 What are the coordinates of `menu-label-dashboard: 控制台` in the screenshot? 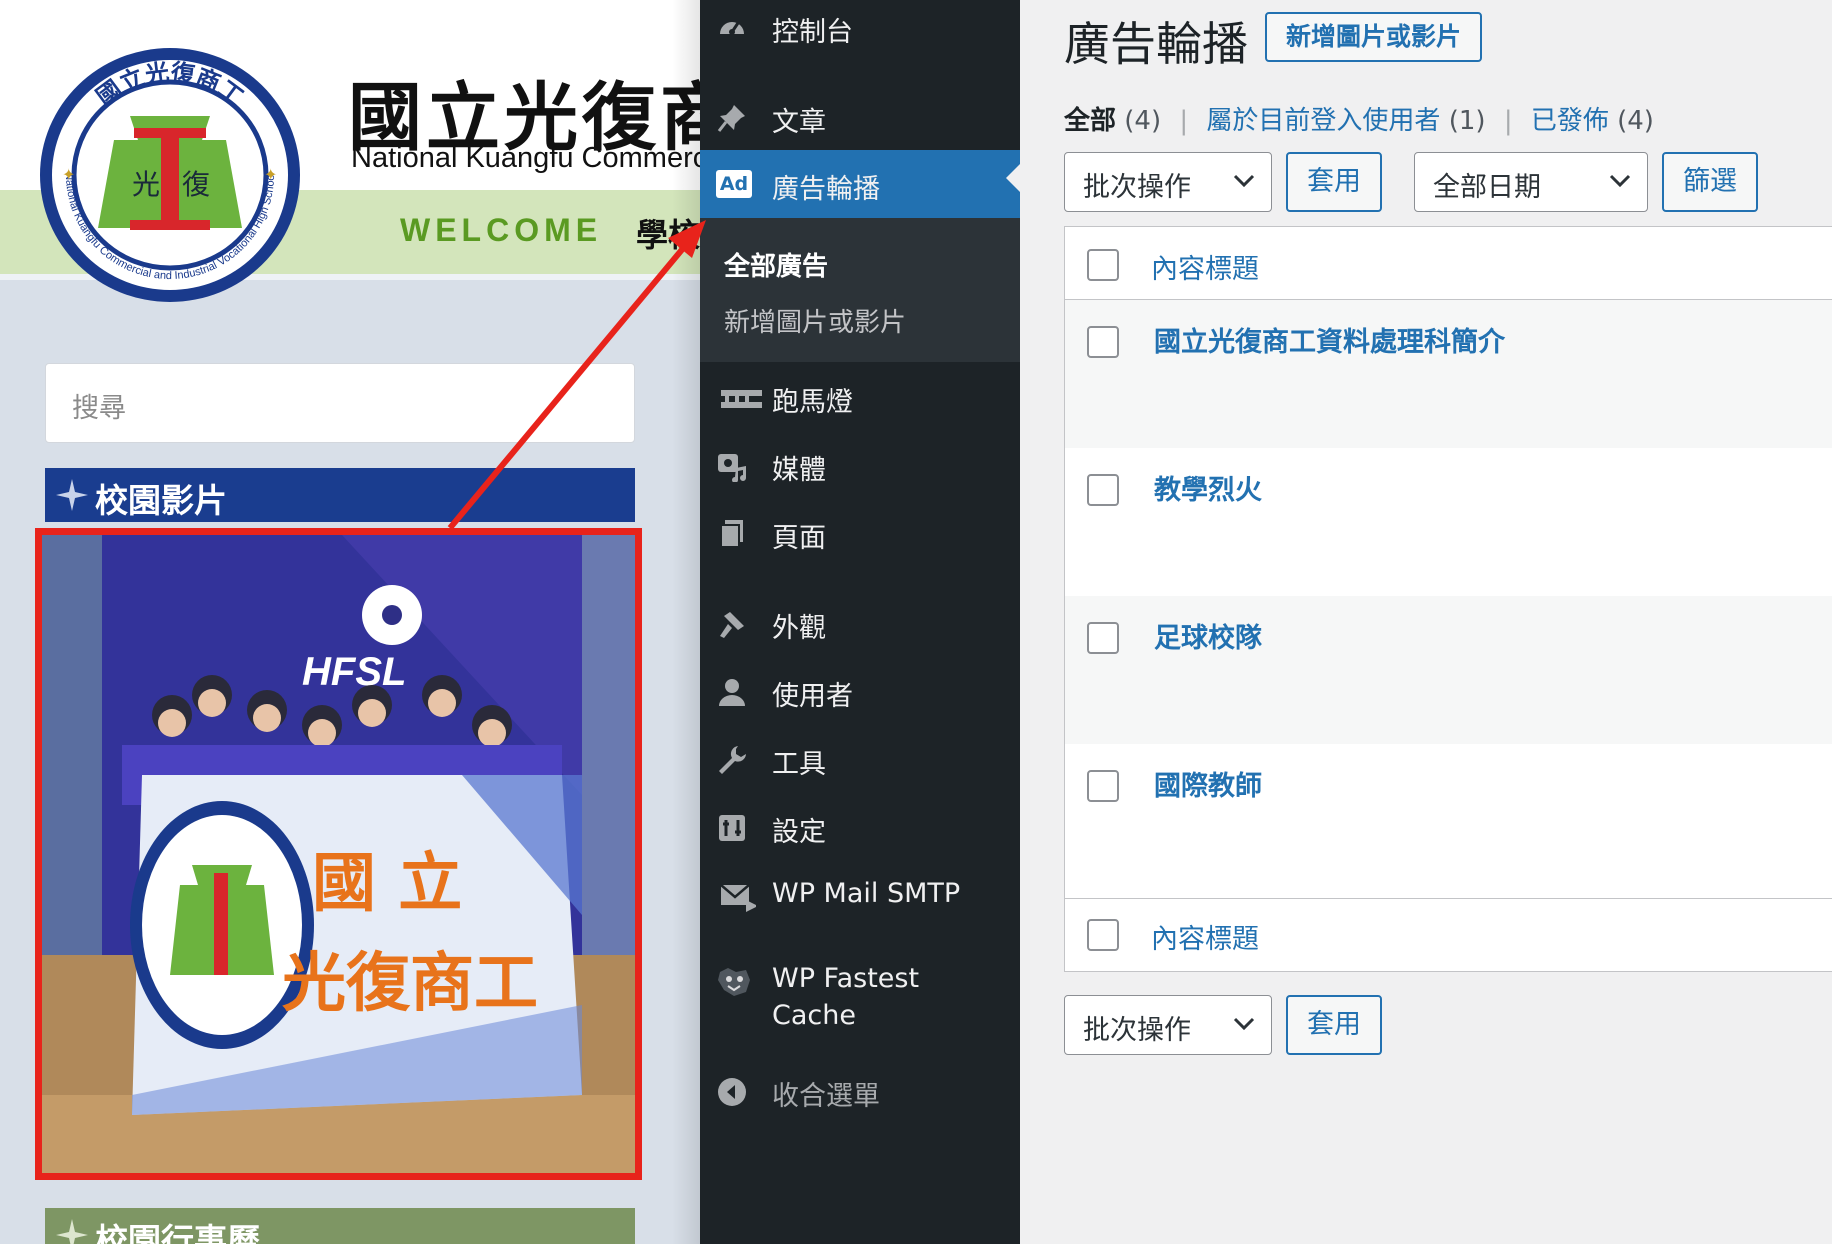 It's located at (812, 32).